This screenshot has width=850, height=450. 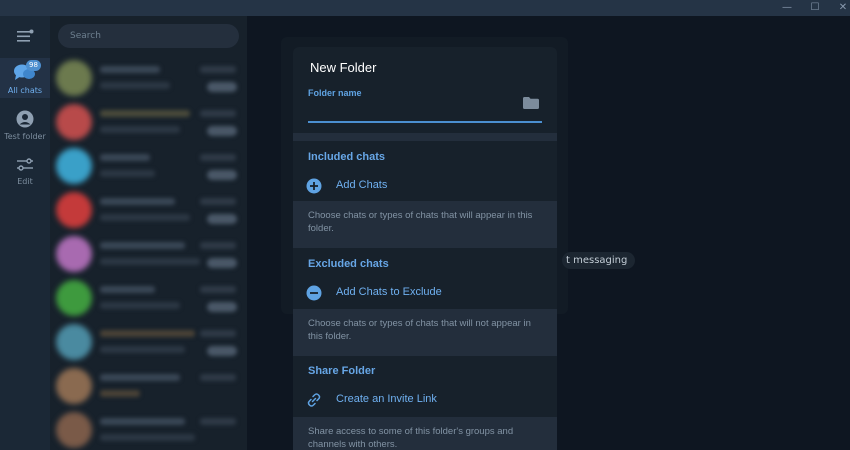 I want to click on title-bar: — ☐ ✕, so click(x=425, y=8).